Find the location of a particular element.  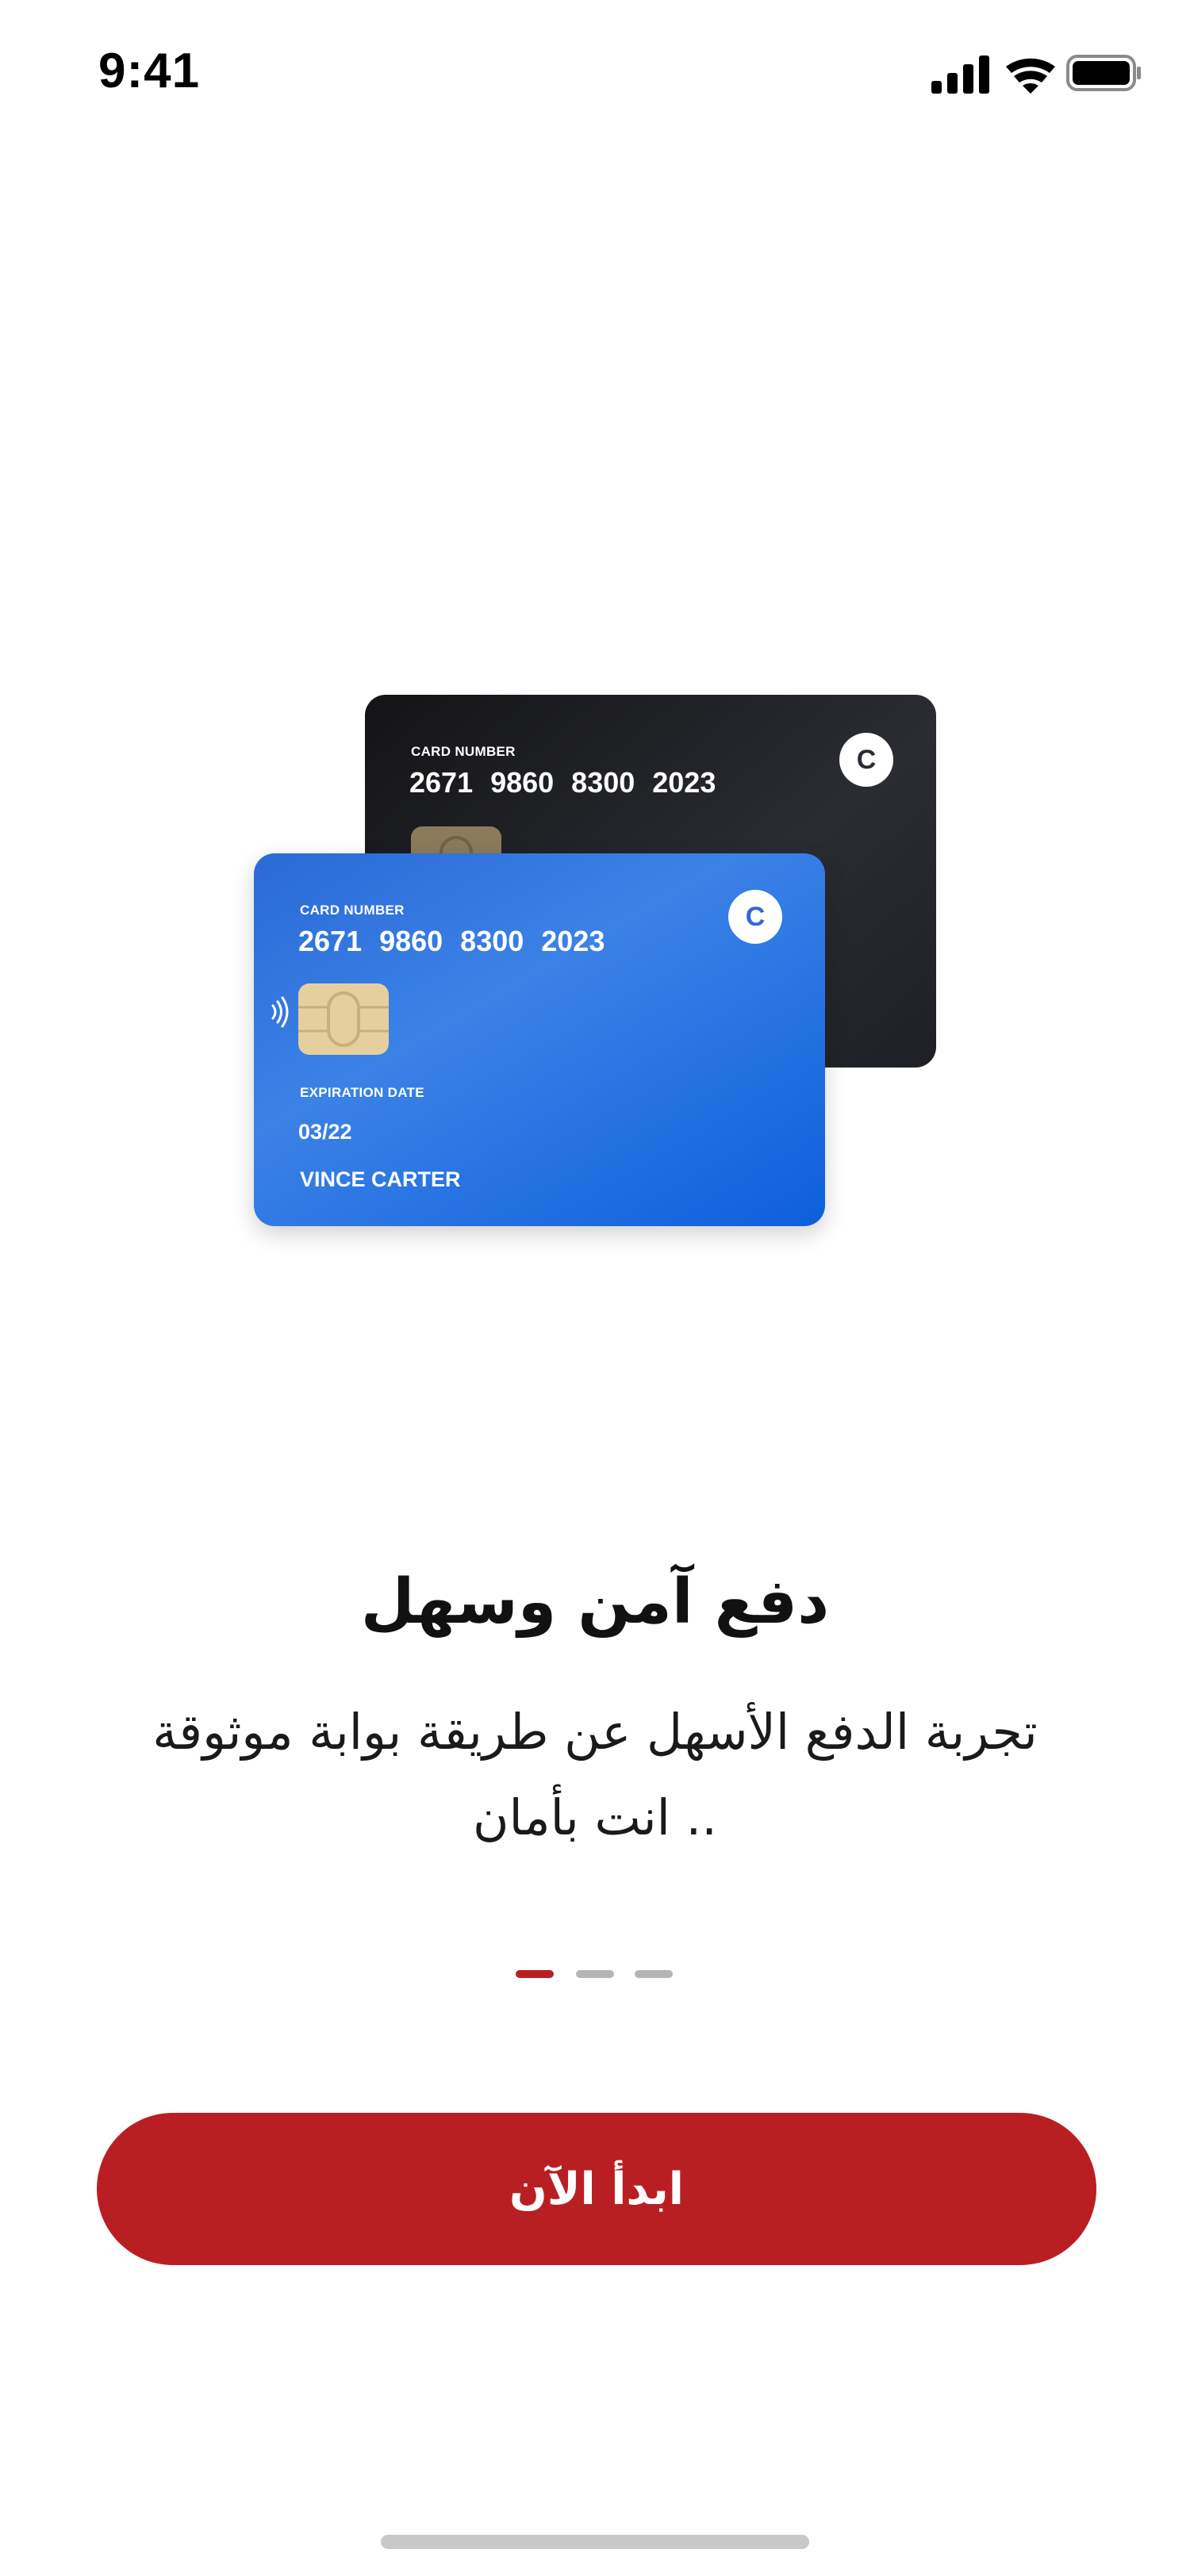

home-indicator is located at coordinates (595, 2542).